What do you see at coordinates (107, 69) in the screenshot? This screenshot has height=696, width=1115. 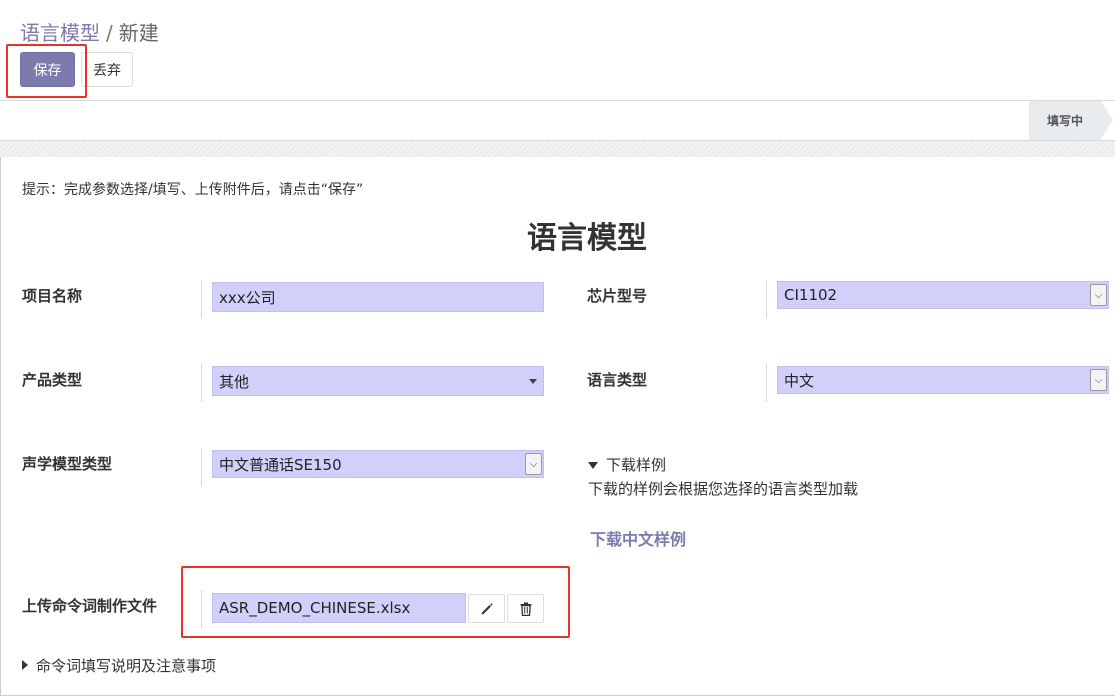 I see `discard-button: 丢弃` at bounding box center [107, 69].